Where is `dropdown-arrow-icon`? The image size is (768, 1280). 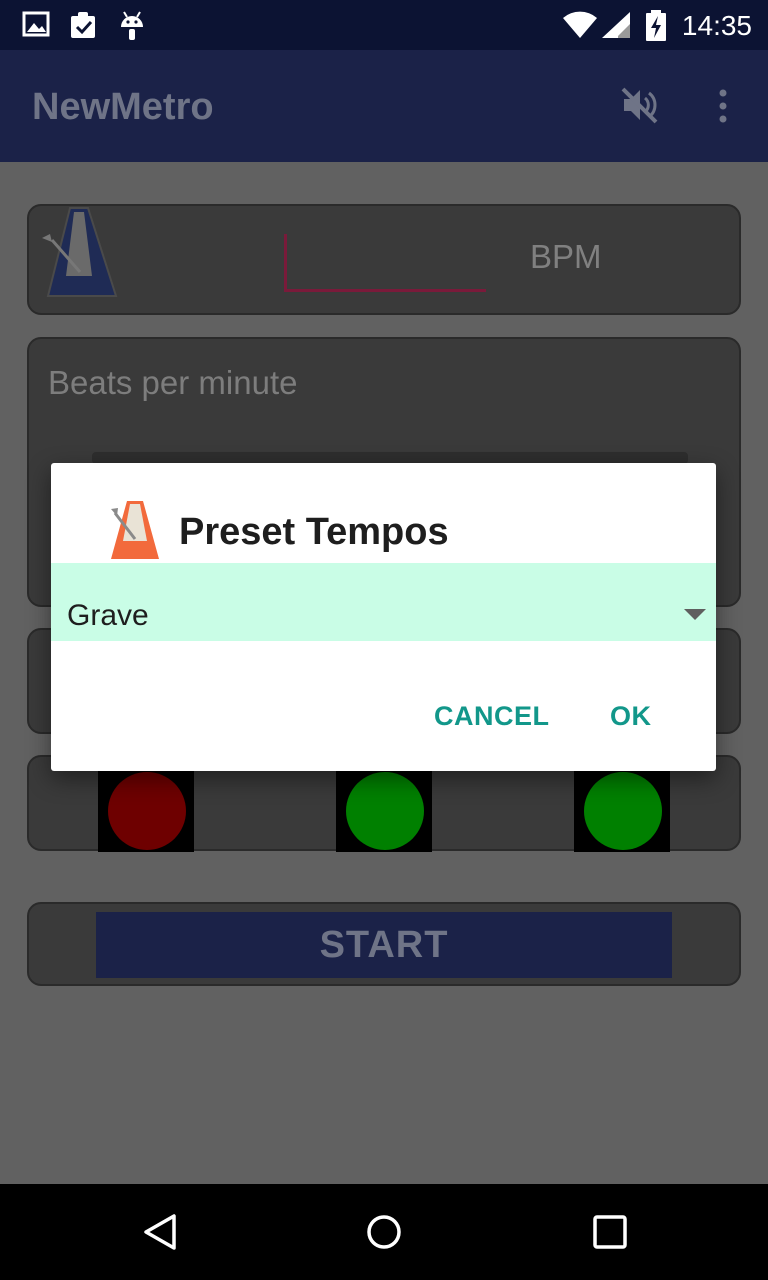 dropdown-arrow-icon is located at coordinates (695, 614).